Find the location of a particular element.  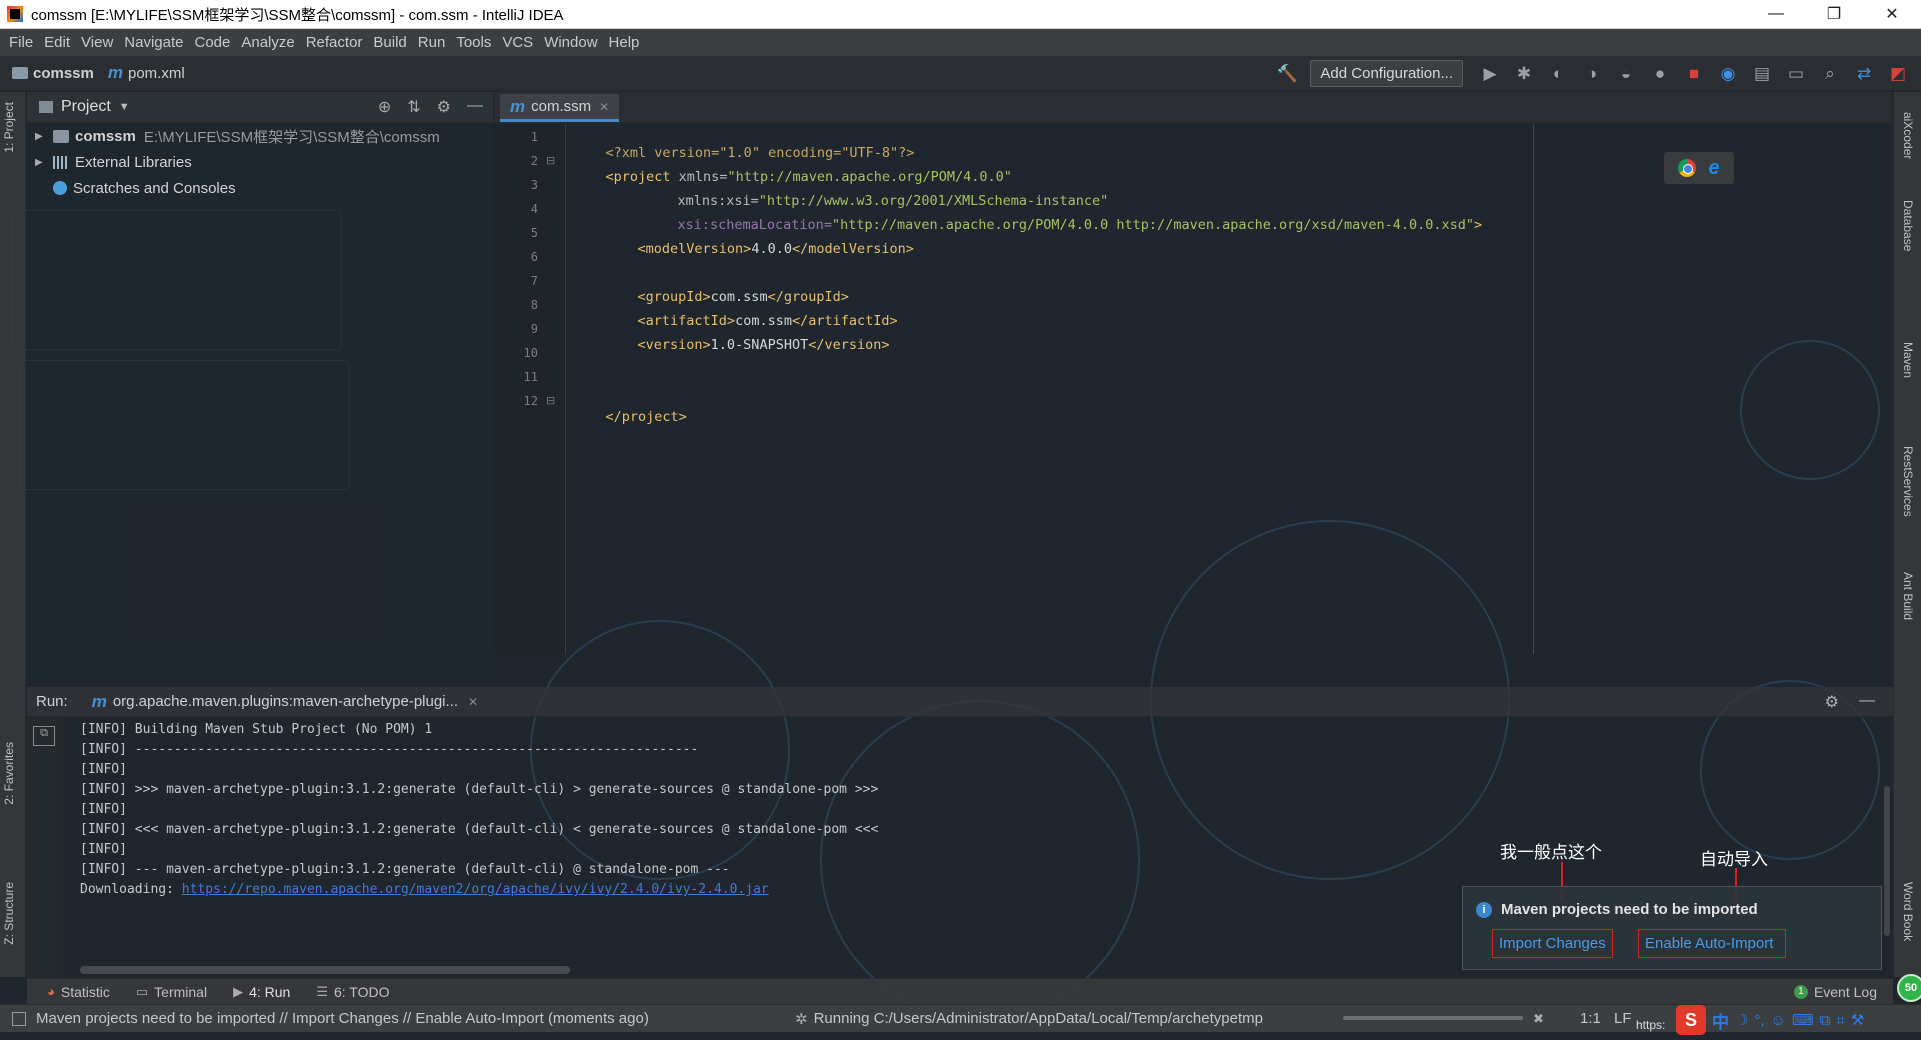

line-number: 4 is located at coordinates (534, 209).